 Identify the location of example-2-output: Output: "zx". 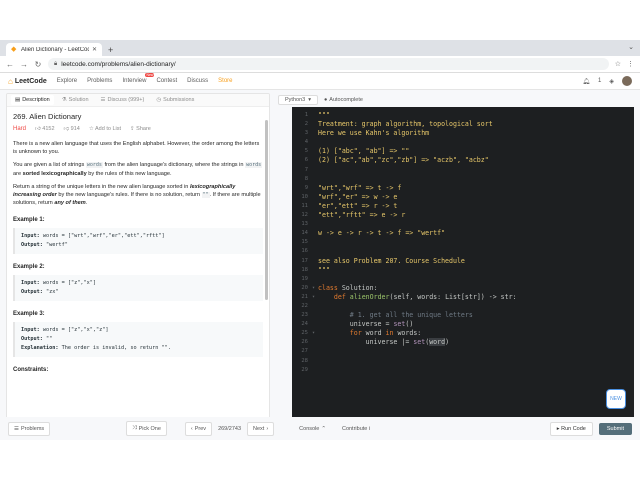
(139, 292).